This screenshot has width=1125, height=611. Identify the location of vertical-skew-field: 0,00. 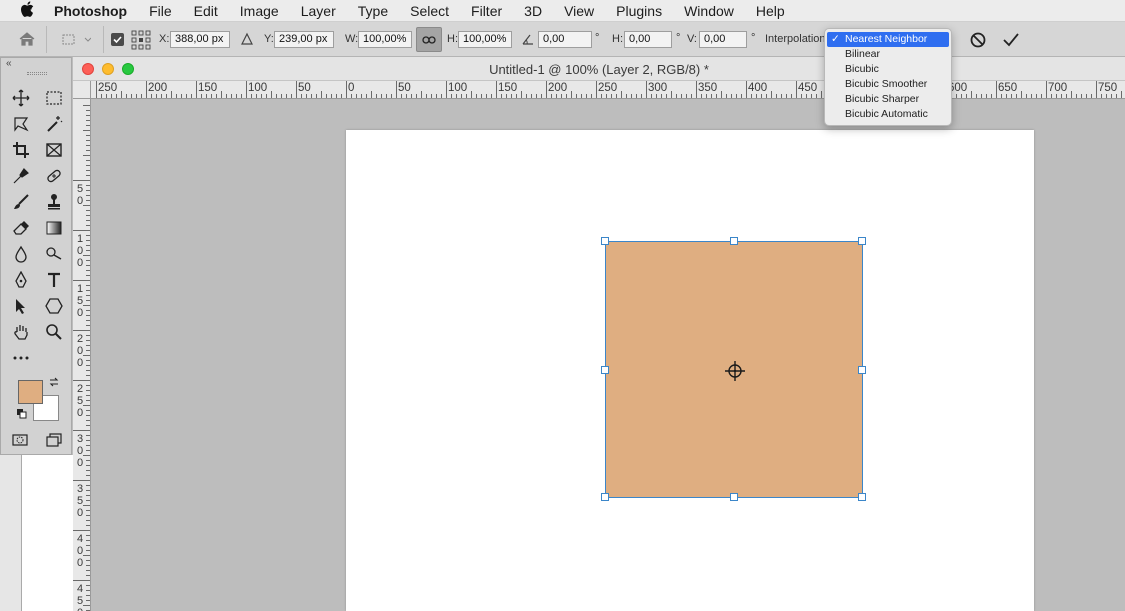
(723, 39).